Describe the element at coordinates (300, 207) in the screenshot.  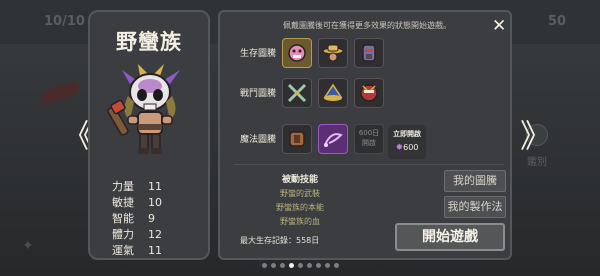
I see `passive-skill: 野蠻族的本能` at that location.